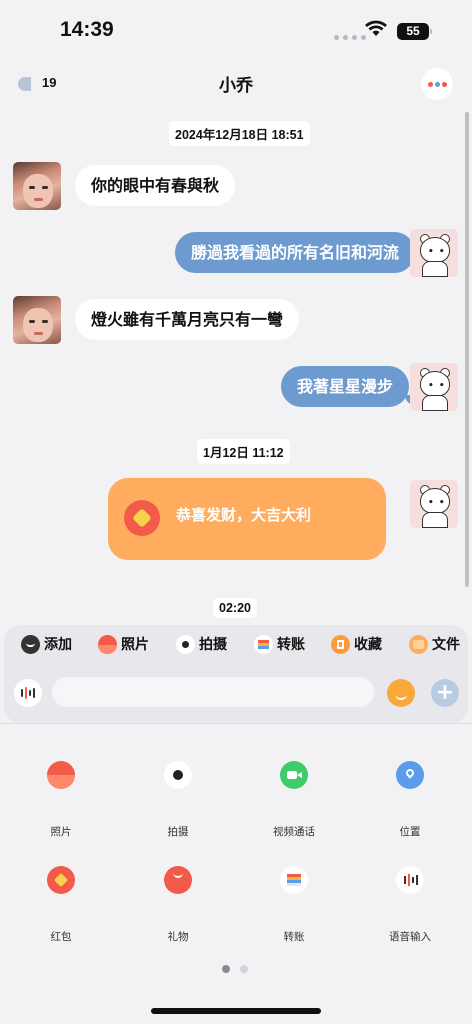 The image size is (472, 1024). What do you see at coordinates (213, 645) in the screenshot?
I see `quick-action-label: 拍摄` at bounding box center [213, 645].